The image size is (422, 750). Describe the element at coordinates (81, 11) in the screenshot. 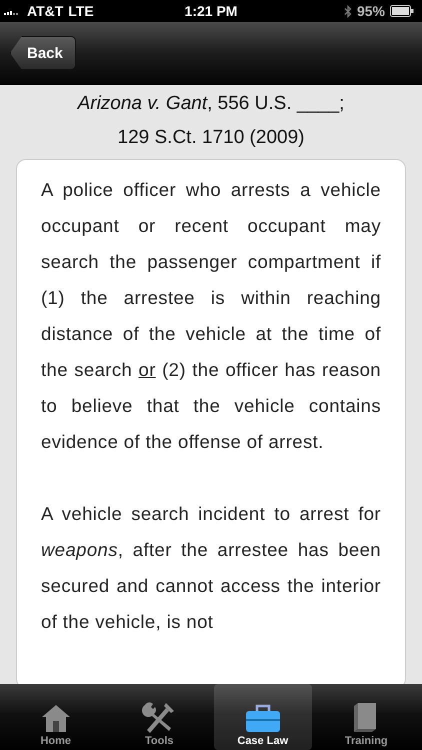

I see `network-type: LTE` at that location.